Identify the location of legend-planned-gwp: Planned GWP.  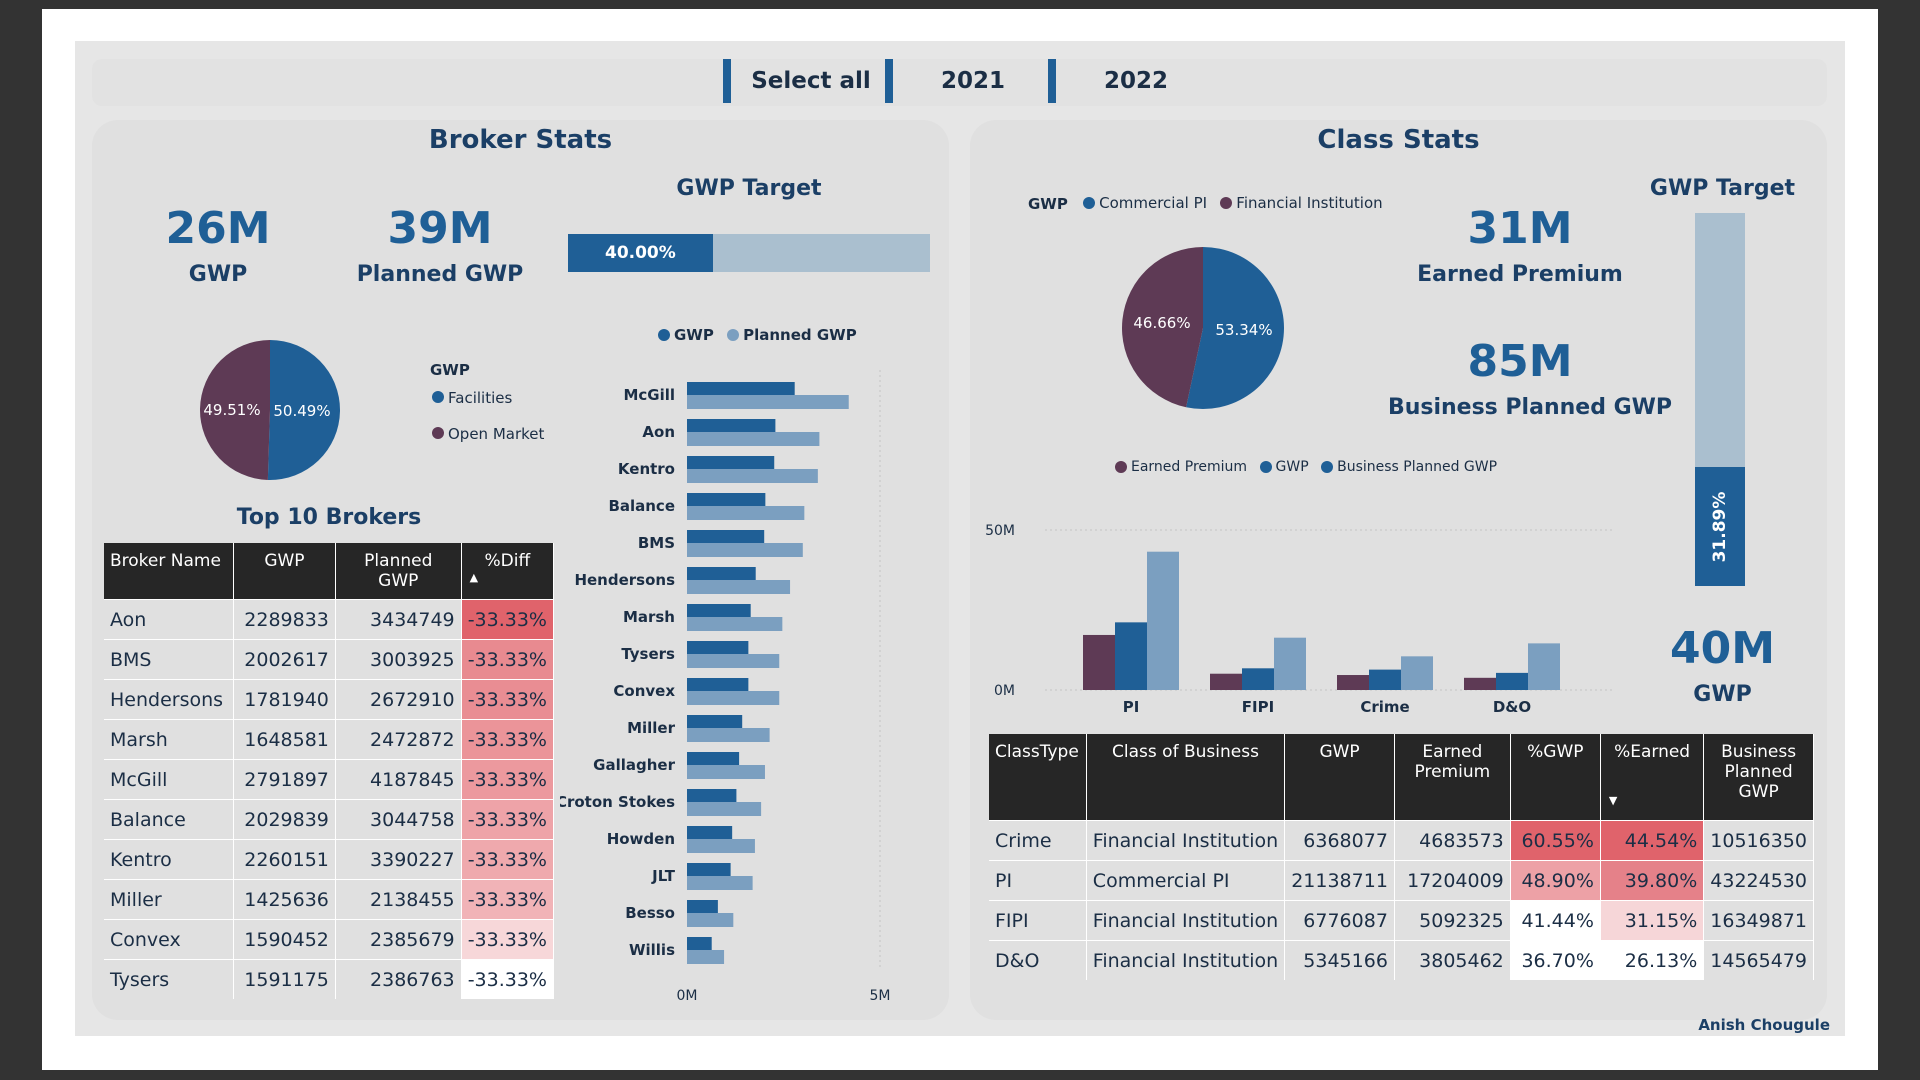
(792, 335).